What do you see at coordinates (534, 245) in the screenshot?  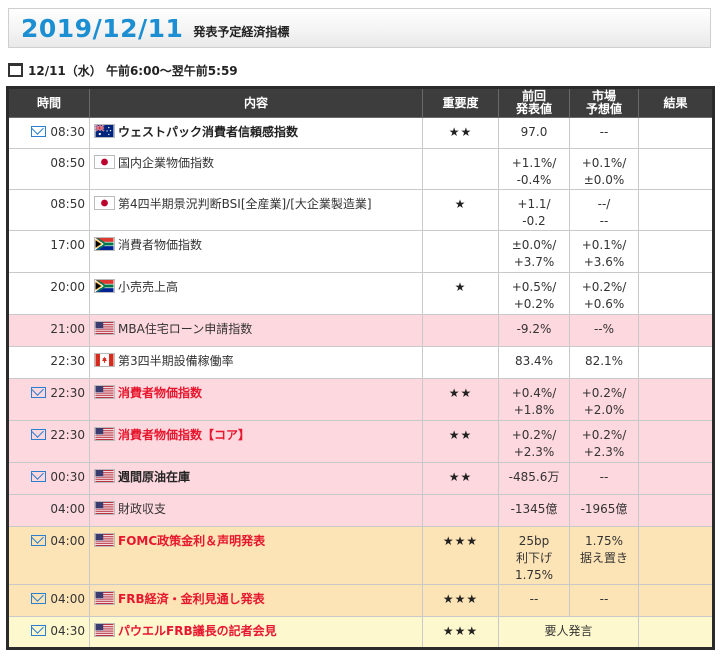 I see `previous-value-line1: ±0.0%/` at bounding box center [534, 245].